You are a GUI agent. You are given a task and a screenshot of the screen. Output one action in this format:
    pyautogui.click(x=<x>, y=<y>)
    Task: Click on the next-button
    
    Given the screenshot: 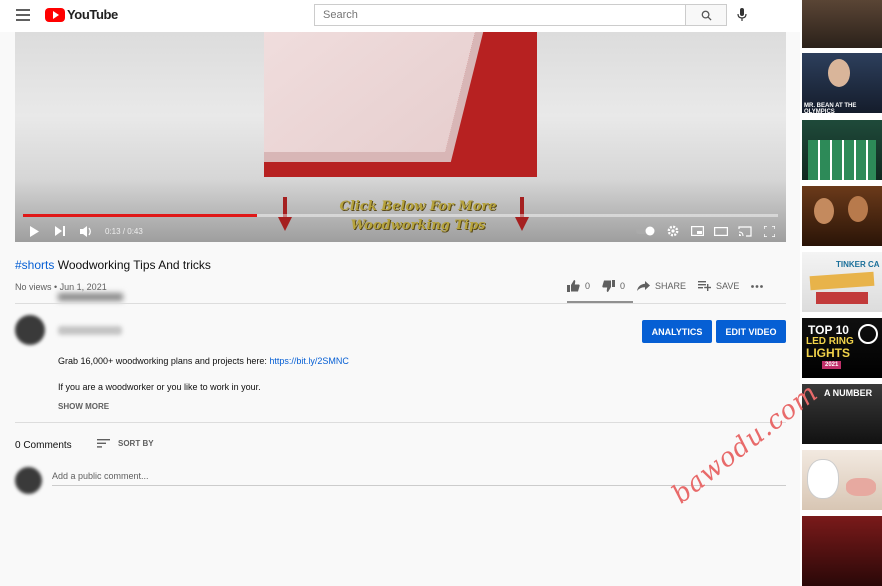 What is the action you would take?
    pyautogui.click(x=60, y=231)
    